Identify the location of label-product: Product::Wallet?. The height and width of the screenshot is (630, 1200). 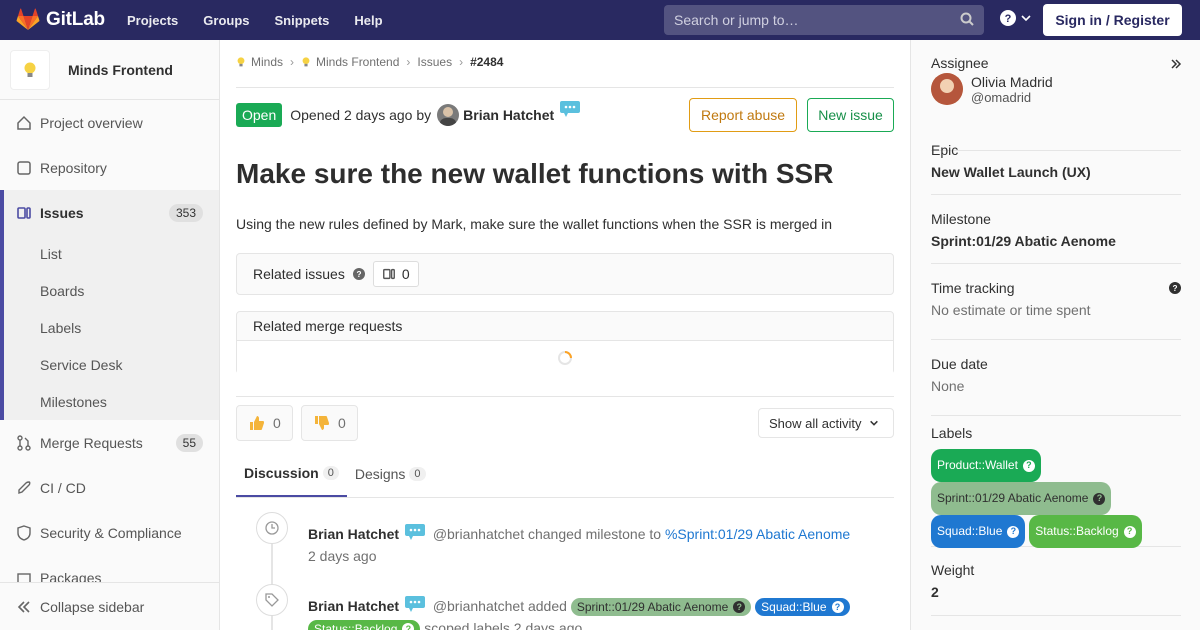
(986, 465).